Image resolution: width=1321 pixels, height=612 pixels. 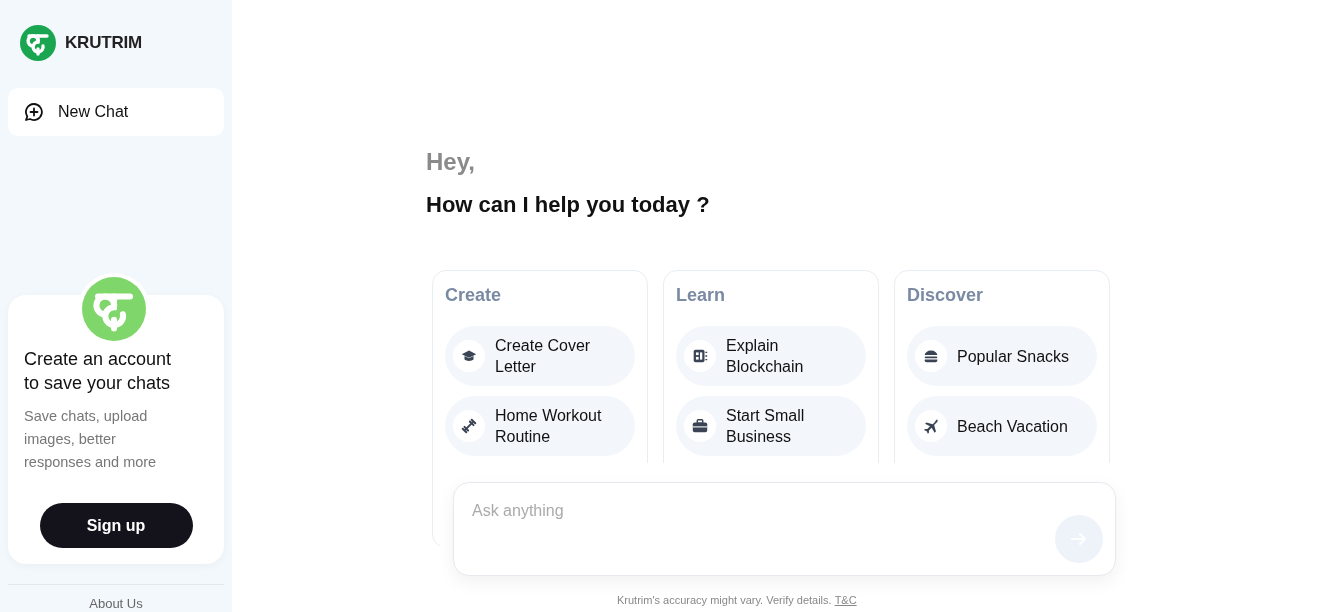 What do you see at coordinates (700, 426) in the screenshot?
I see `briefcase-icon` at bounding box center [700, 426].